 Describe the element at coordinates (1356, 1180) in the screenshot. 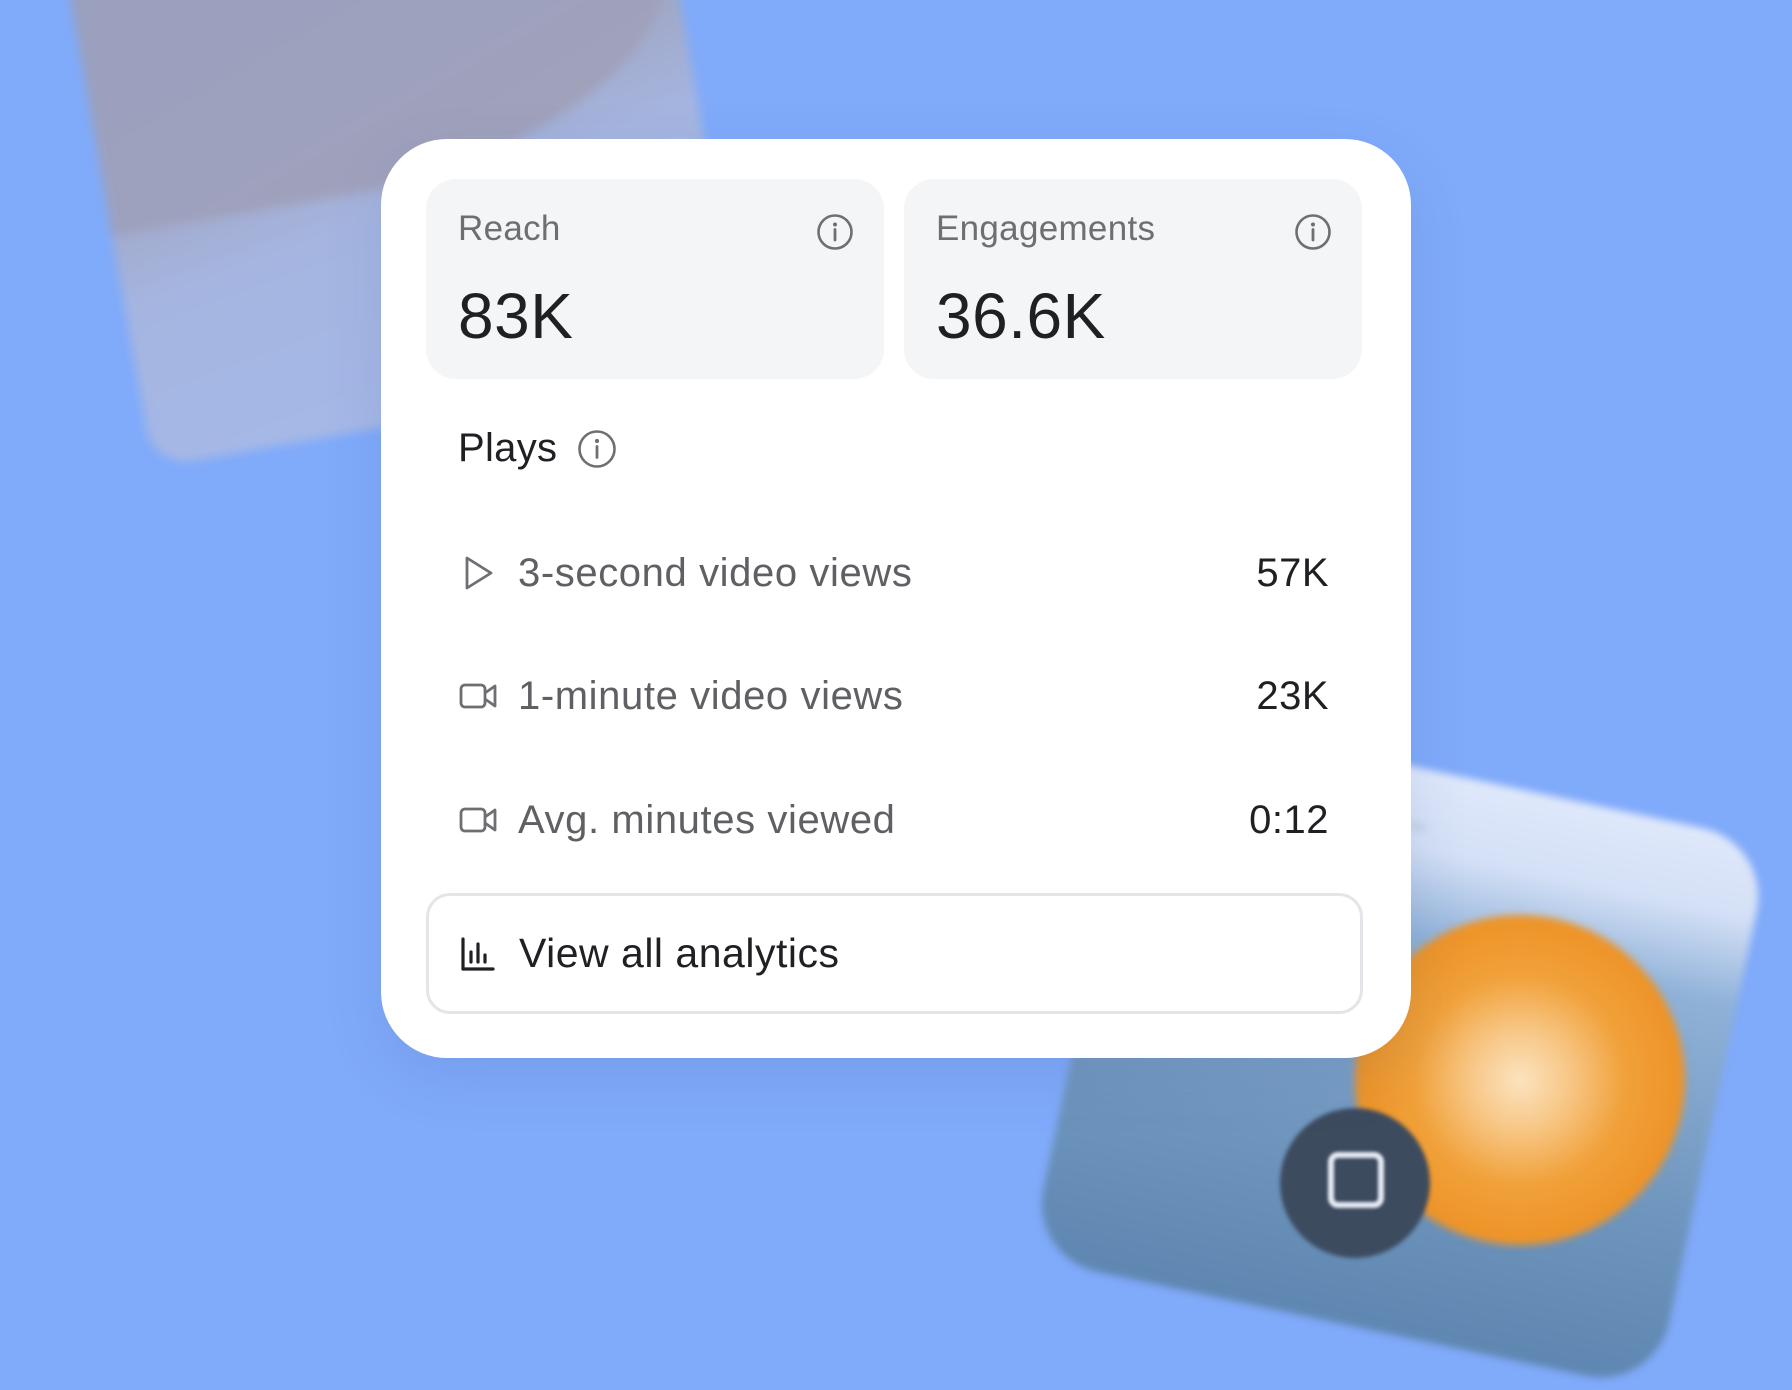

I see `background-round-button-icon` at that location.